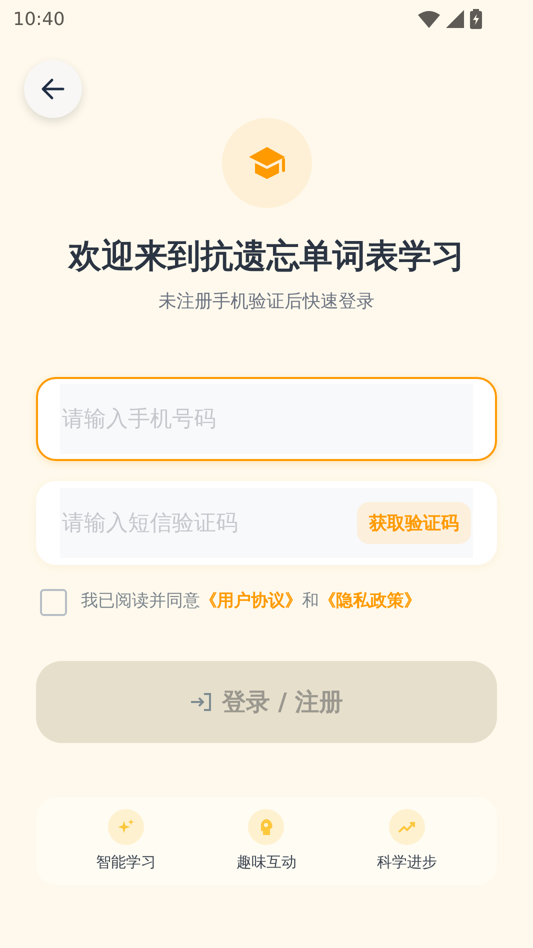 This screenshot has width=533, height=948. What do you see at coordinates (414, 523) in the screenshot?
I see `get-code-button: 获取验证码` at bounding box center [414, 523].